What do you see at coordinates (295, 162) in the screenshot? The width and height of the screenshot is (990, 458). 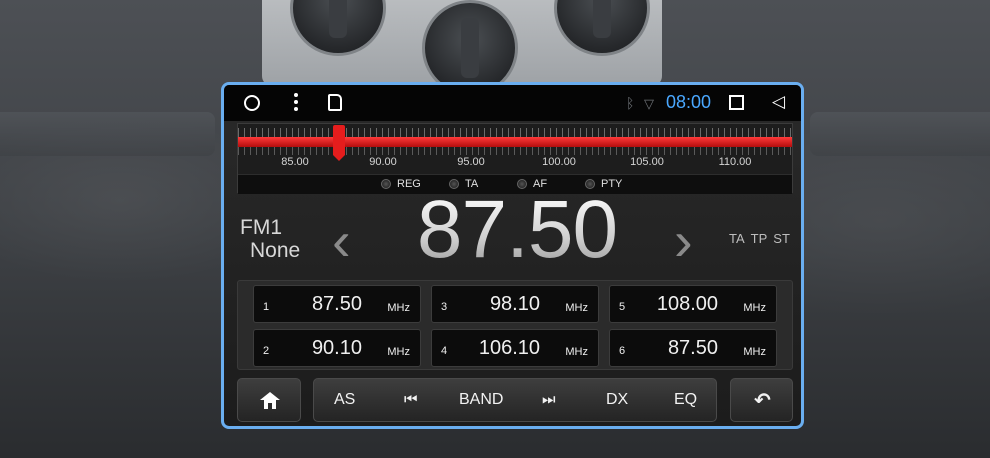 I see `scale-label: 85.00` at bounding box center [295, 162].